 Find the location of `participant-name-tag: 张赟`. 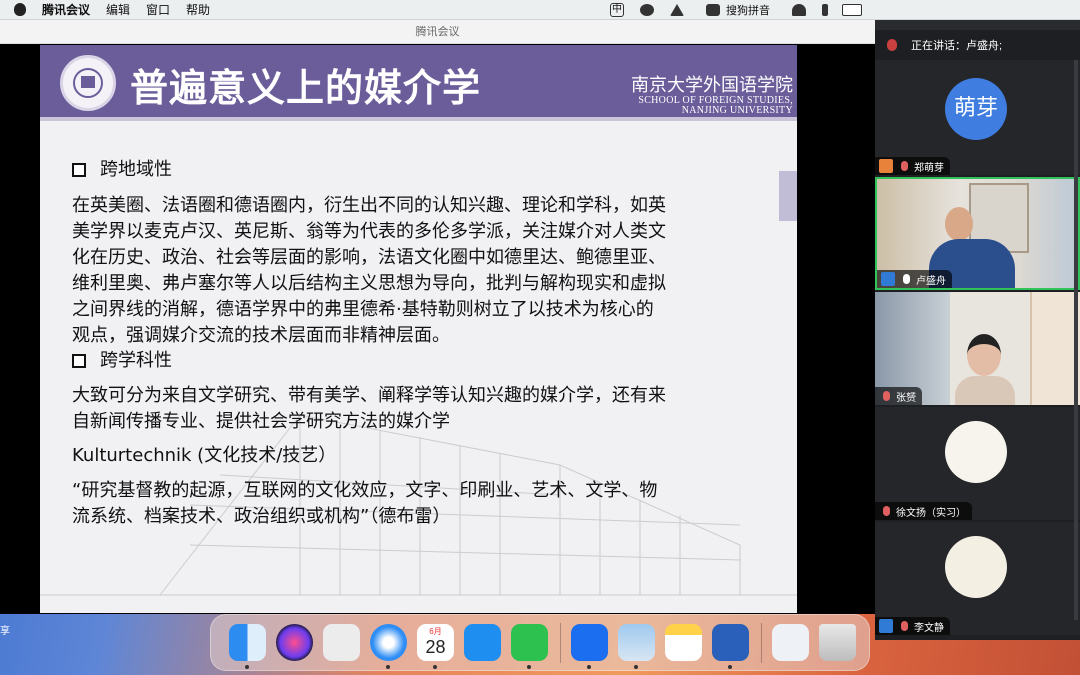

participant-name-tag: 张赟 is located at coordinates (898, 396).